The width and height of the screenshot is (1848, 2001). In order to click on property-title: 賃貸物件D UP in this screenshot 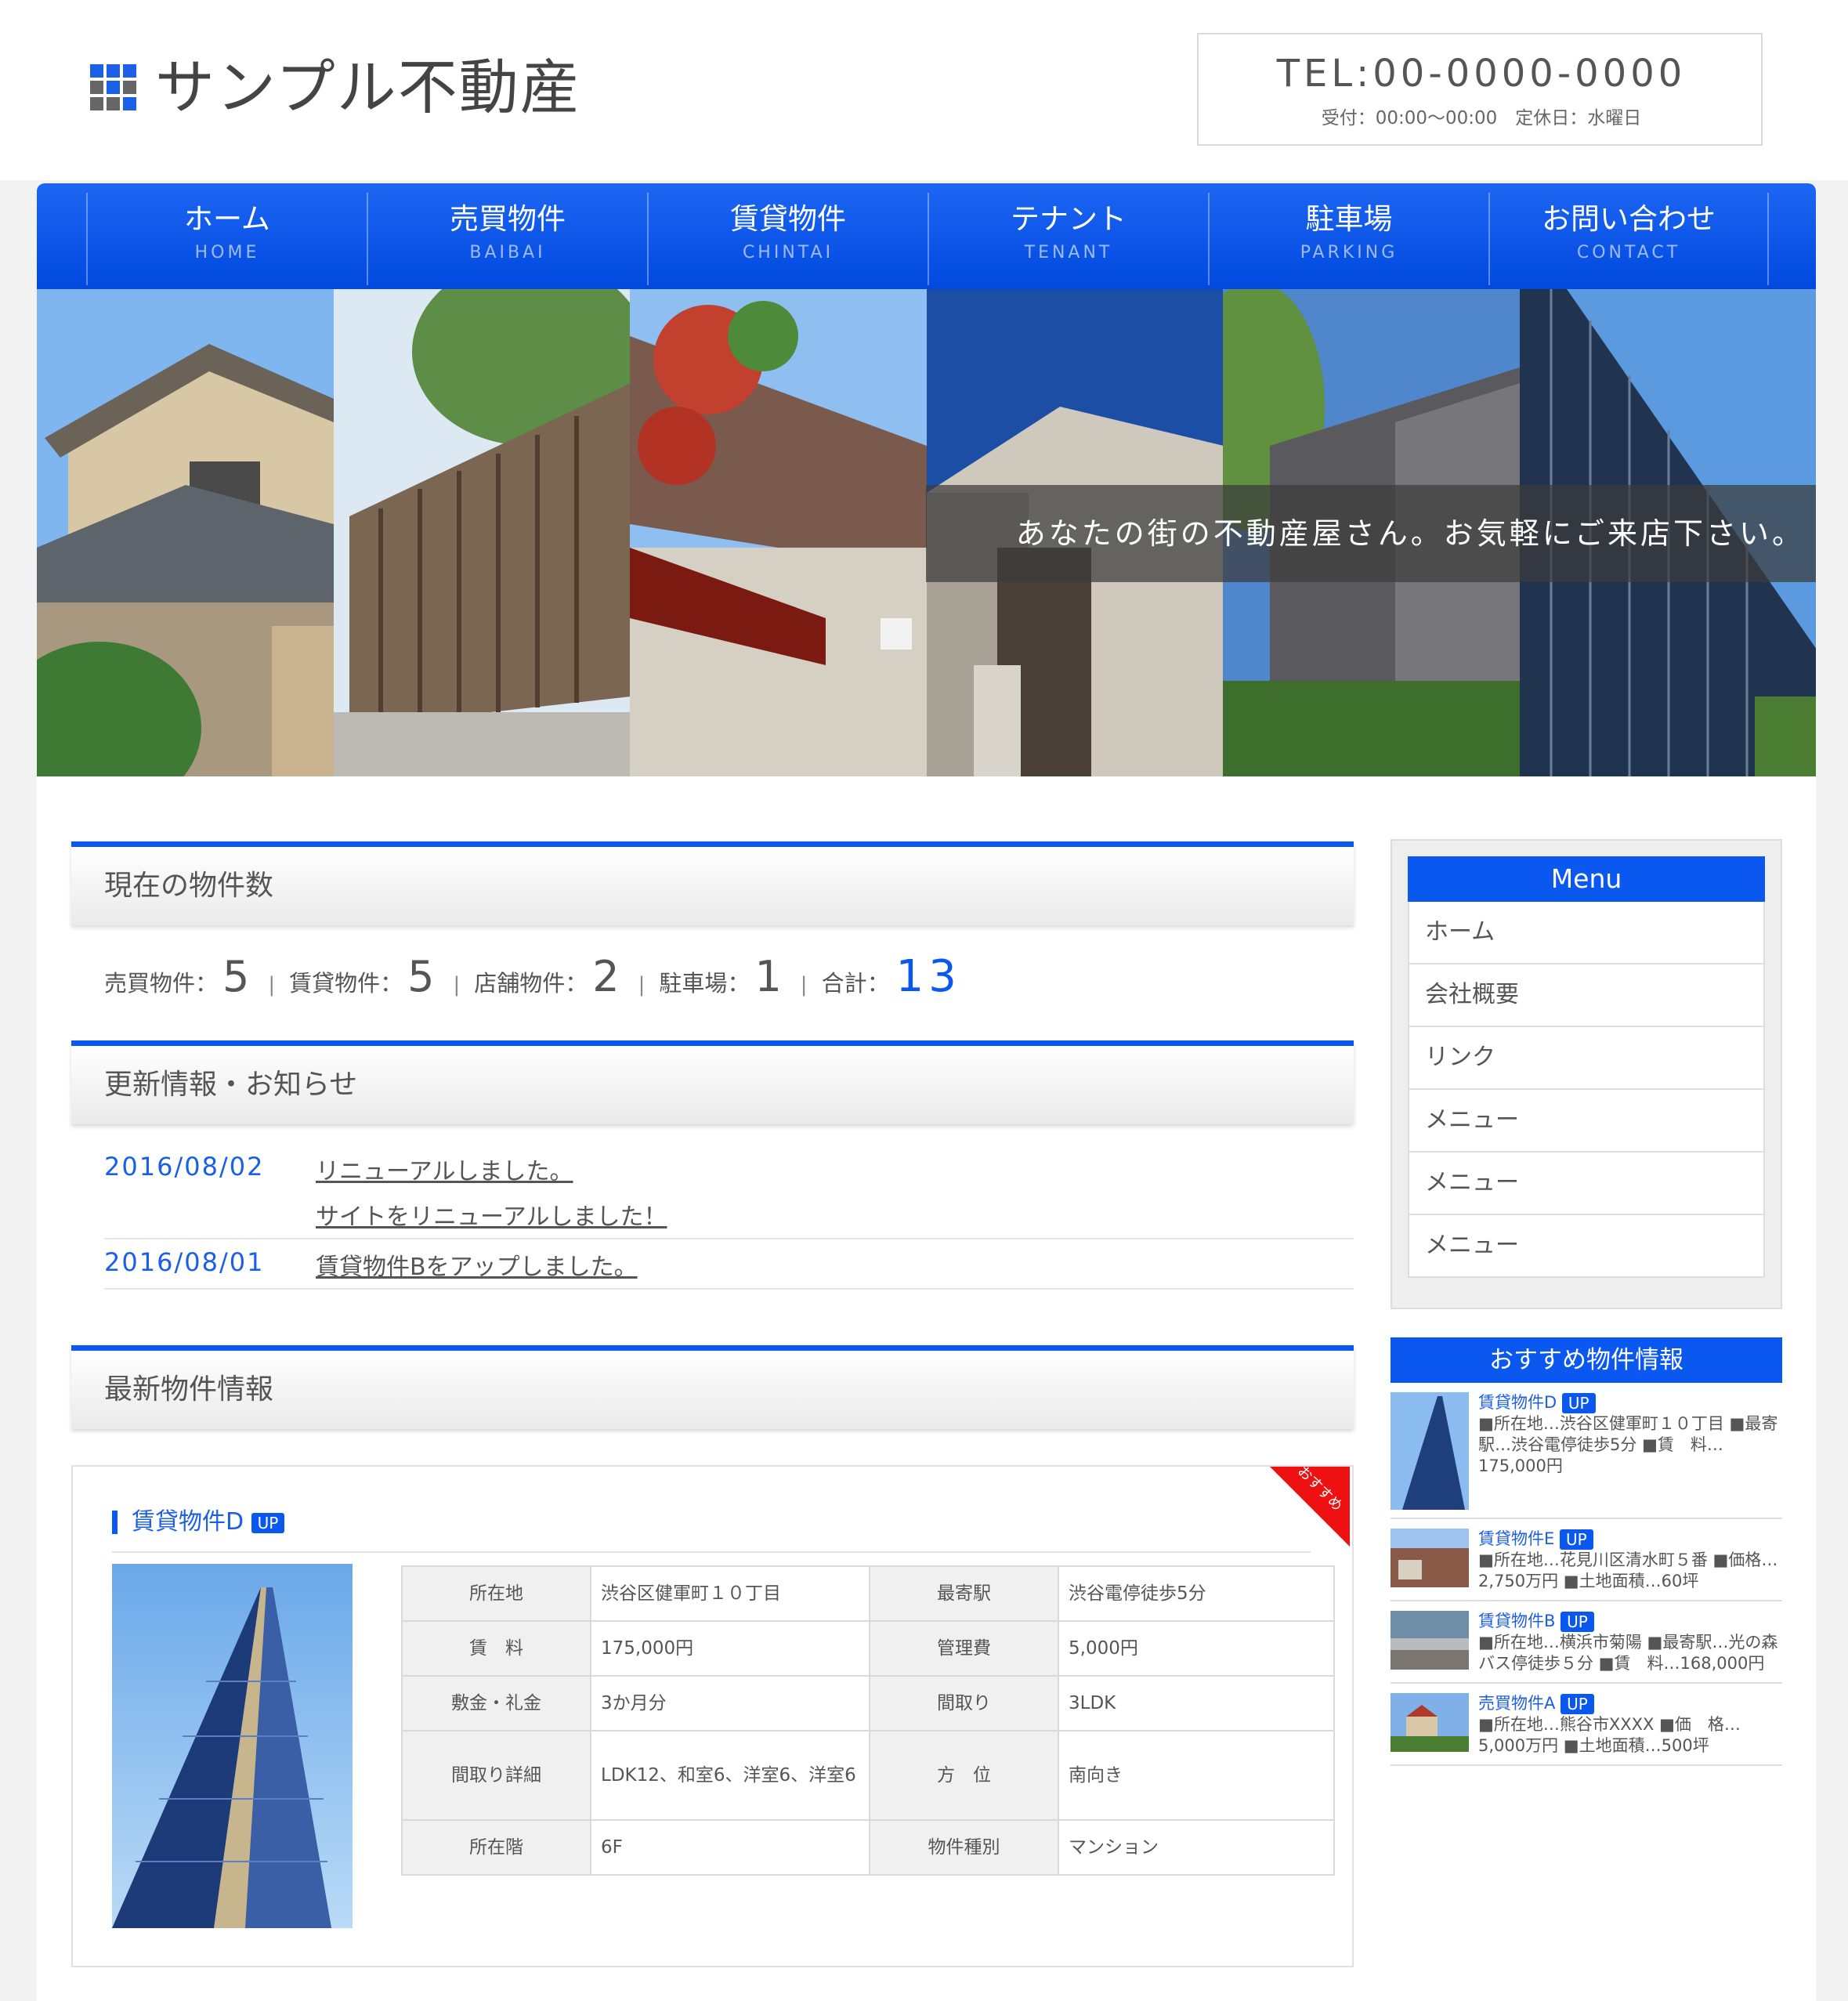, I will do `click(208, 1522)`.